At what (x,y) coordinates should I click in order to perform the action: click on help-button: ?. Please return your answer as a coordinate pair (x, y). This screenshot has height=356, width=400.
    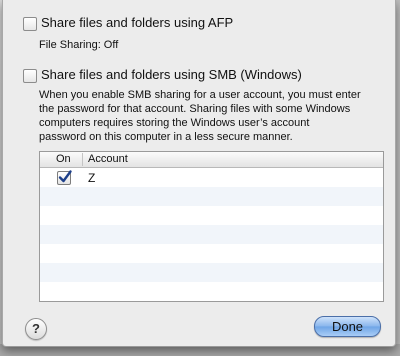
    Looking at the image, I should click on (36, 329).